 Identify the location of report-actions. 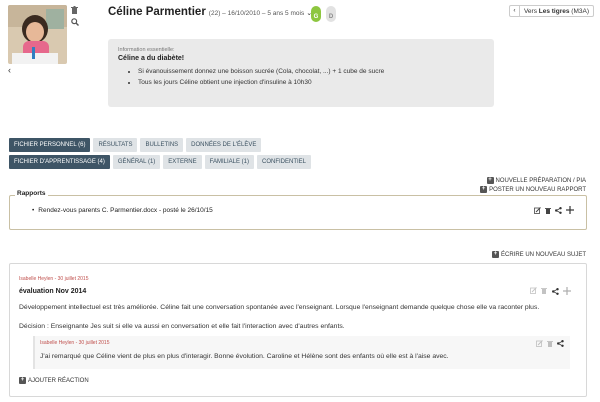
(554, 210).